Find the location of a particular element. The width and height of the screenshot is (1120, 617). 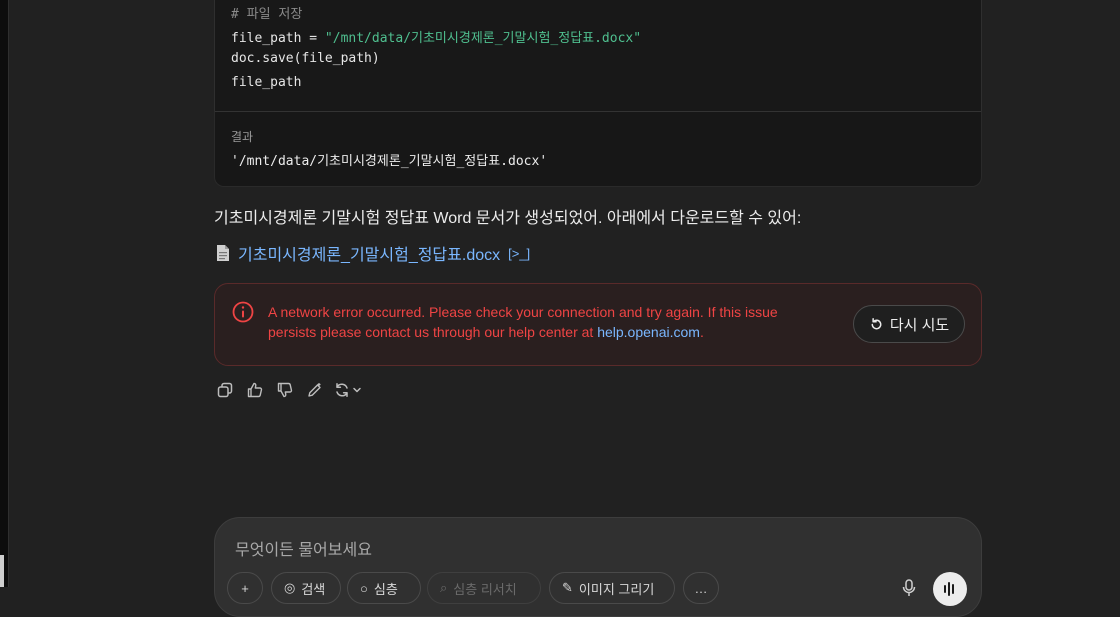

edit-button is located at coordinates (315, 390).